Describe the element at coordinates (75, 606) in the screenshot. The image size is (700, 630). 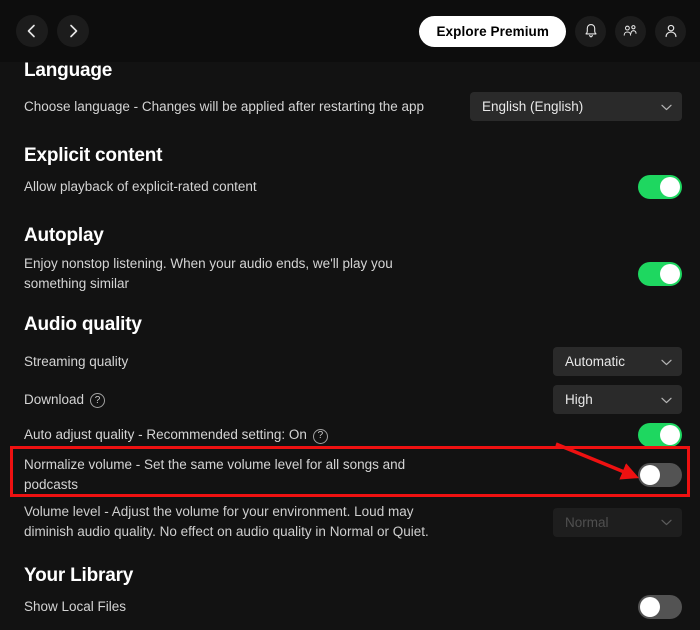
I see `show-local-files-label: Show Local Files` at that location.